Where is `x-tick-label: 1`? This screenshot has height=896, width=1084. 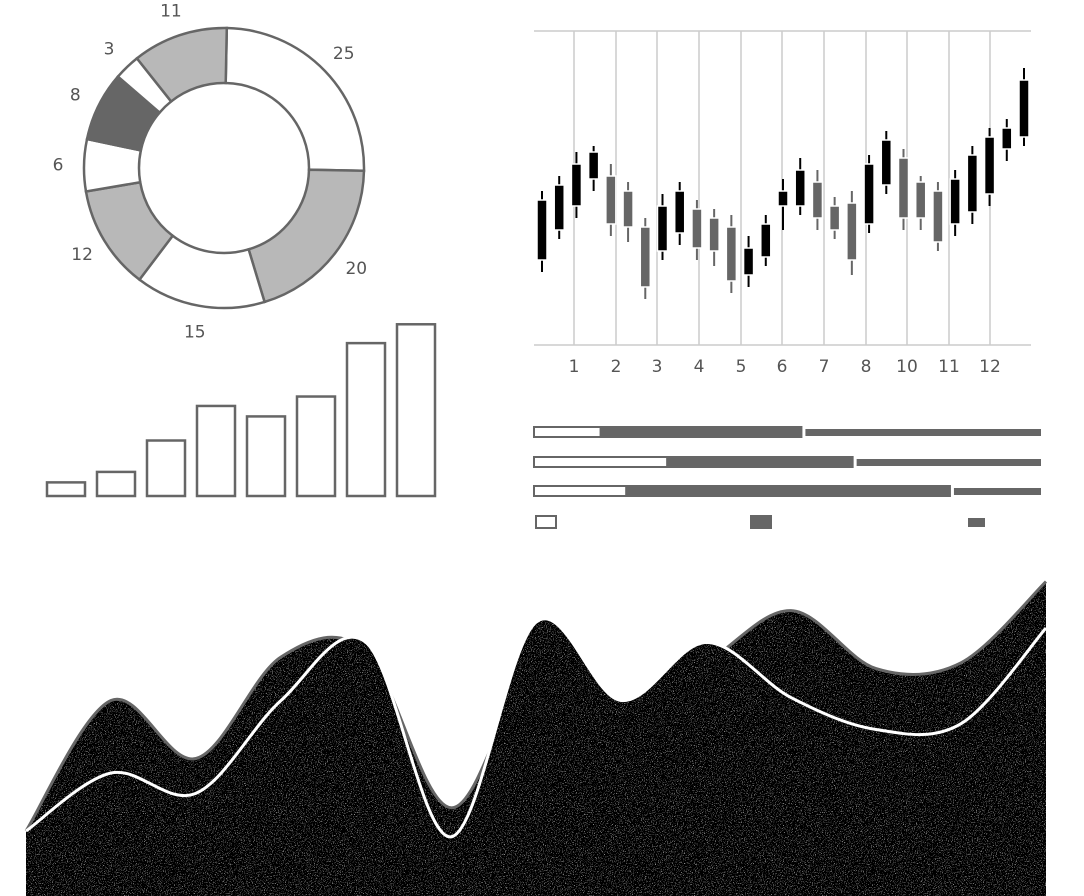 x-tick-label: 1 is located at coordinates (574, 367).